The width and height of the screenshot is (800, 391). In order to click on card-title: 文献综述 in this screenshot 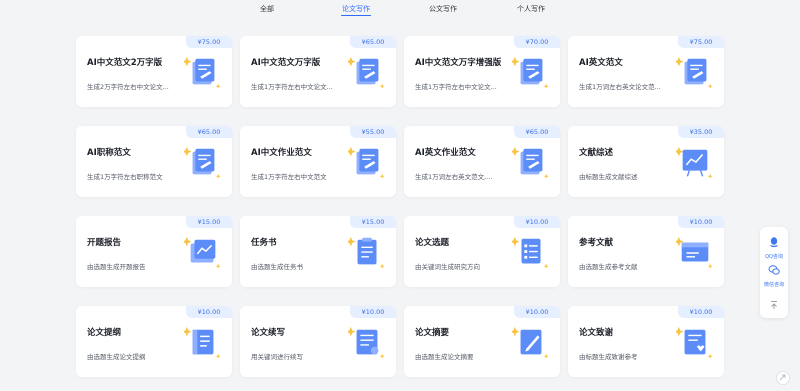, I will do `click(596, 153)`.